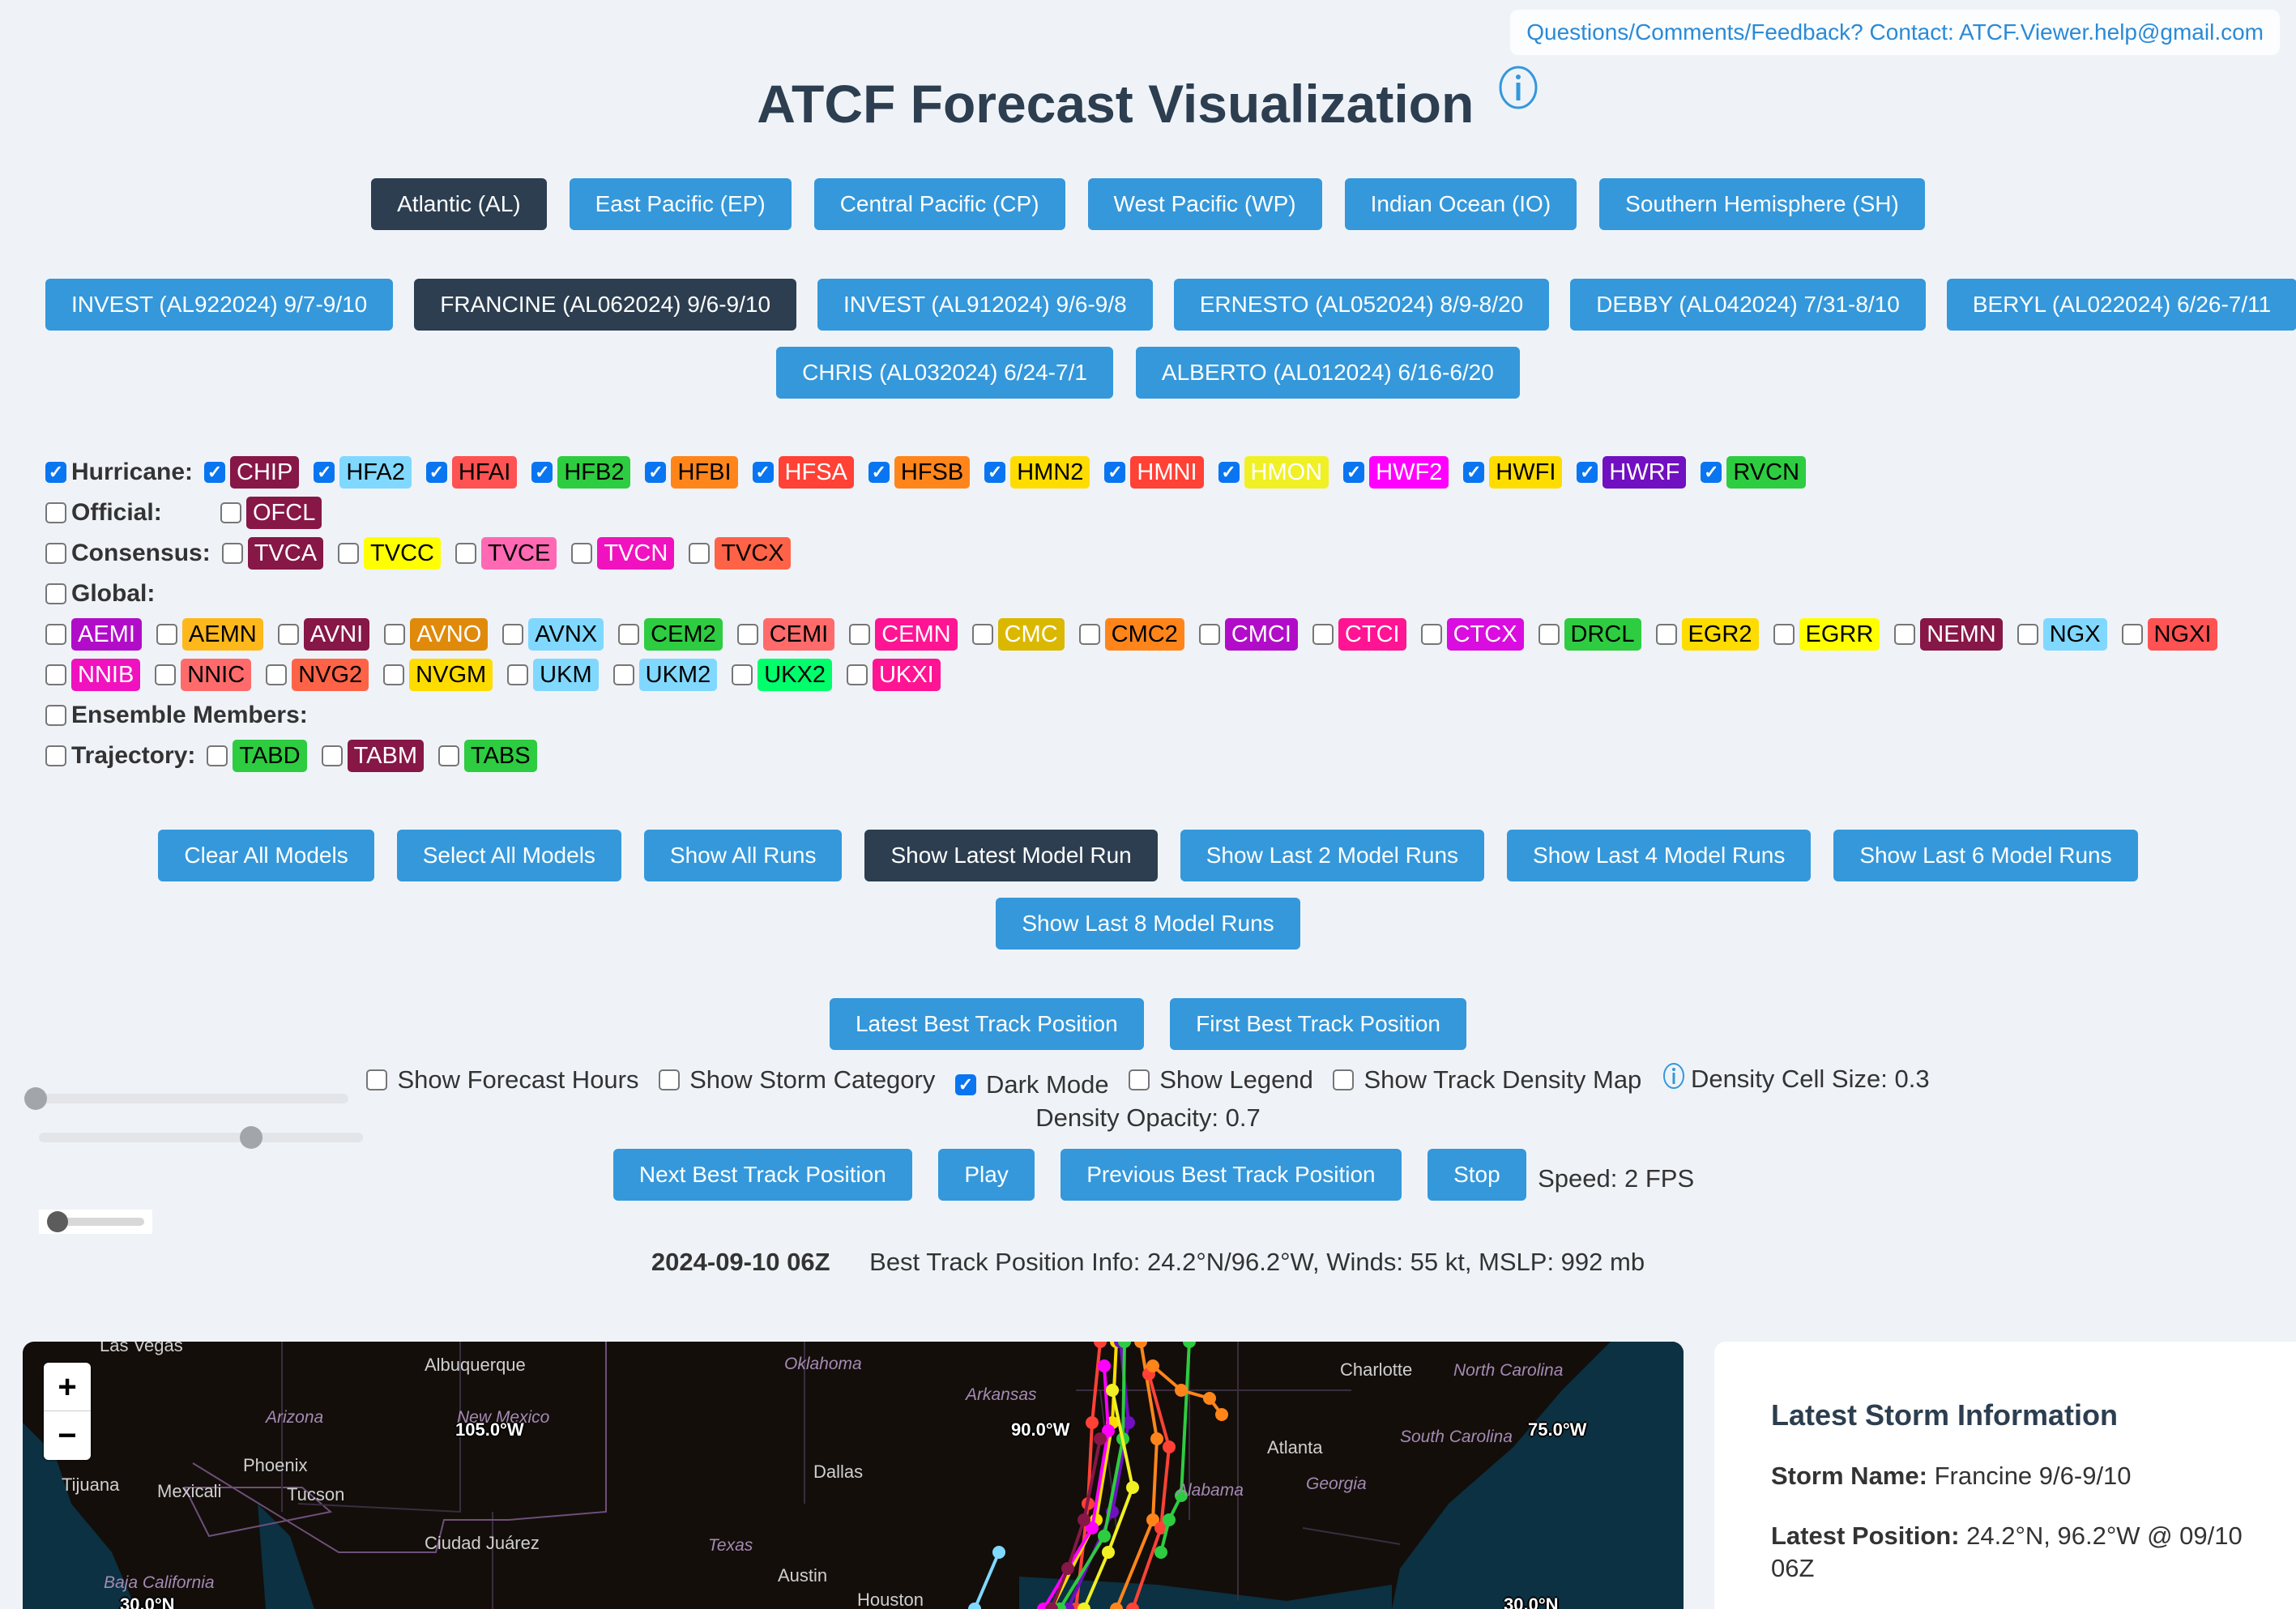 Image resolution: width=2296 pixels, height=1609 pixels. Describe the element at coordinates (1362, 305) in the screenshot. I see `storm-button-ernesto: ERNESTO (AL052024) 8/9-8/20` at that location.